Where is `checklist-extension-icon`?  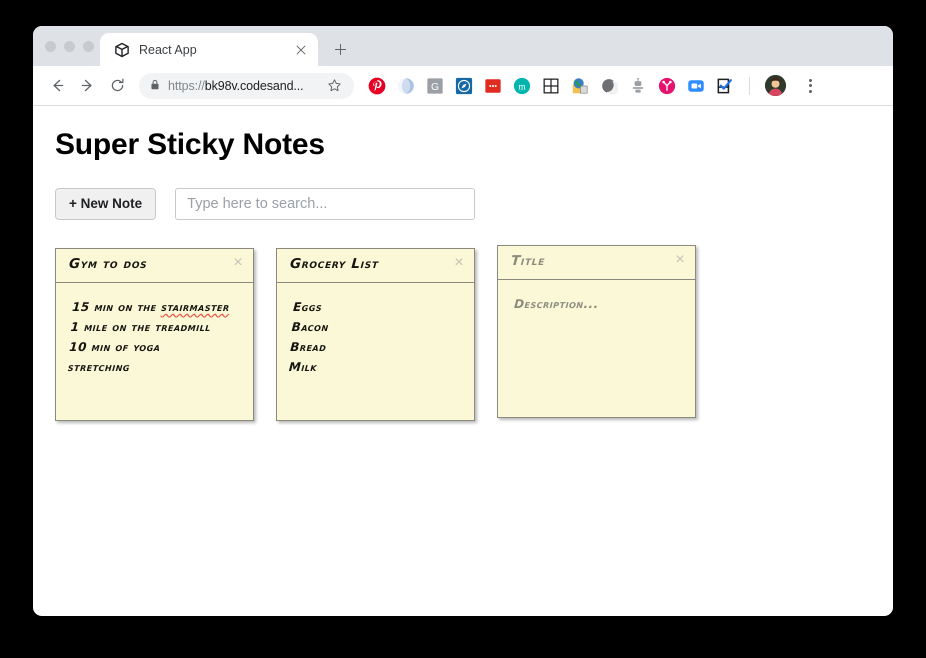 checklist-extension-icon is located at coordinates (725, 86).